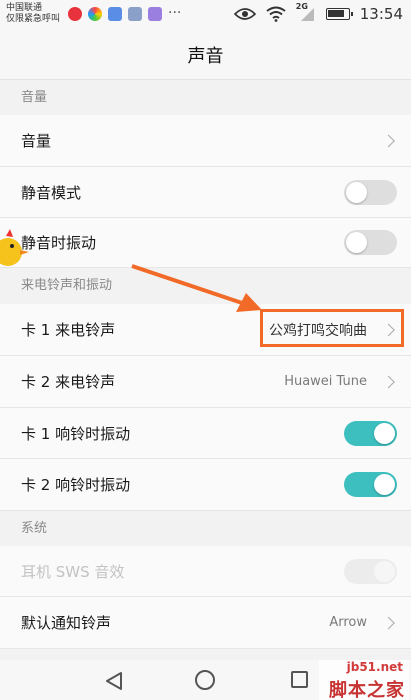 The width and height of the screenshot is (411, 700). Describe the element at coordinates (244, 14) in the screenshot. I see `eye-icon` at that location.